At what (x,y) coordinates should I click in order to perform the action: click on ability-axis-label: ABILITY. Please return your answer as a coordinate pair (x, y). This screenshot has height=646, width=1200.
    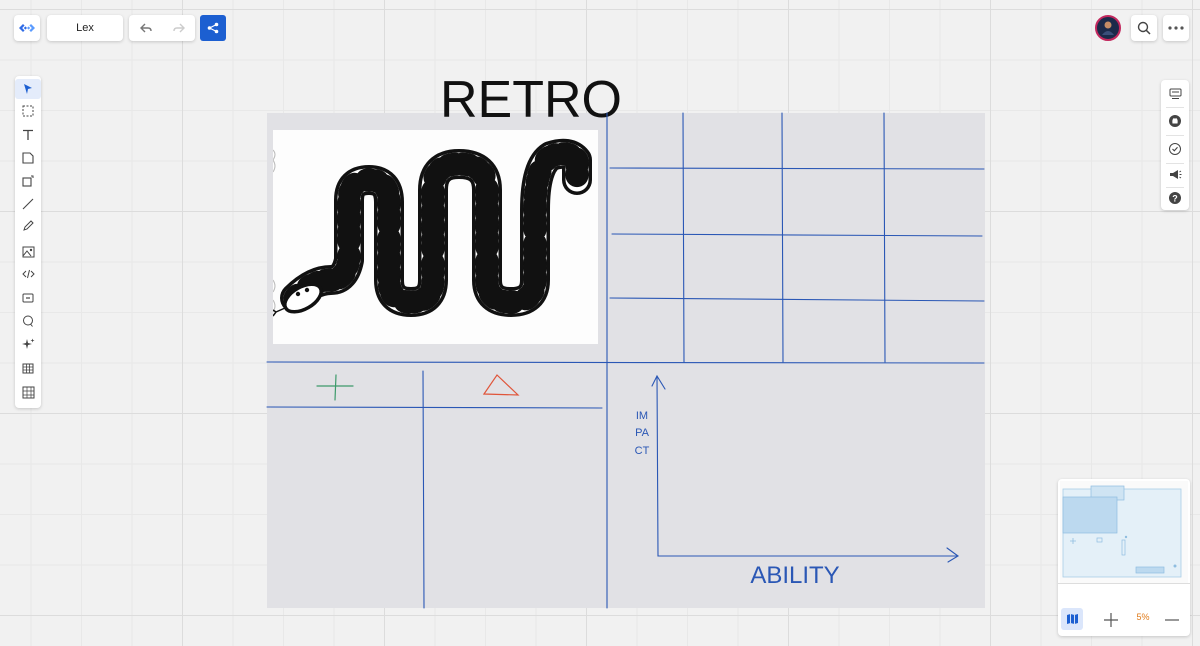
    Looking at the image, I should click on (795, 575).